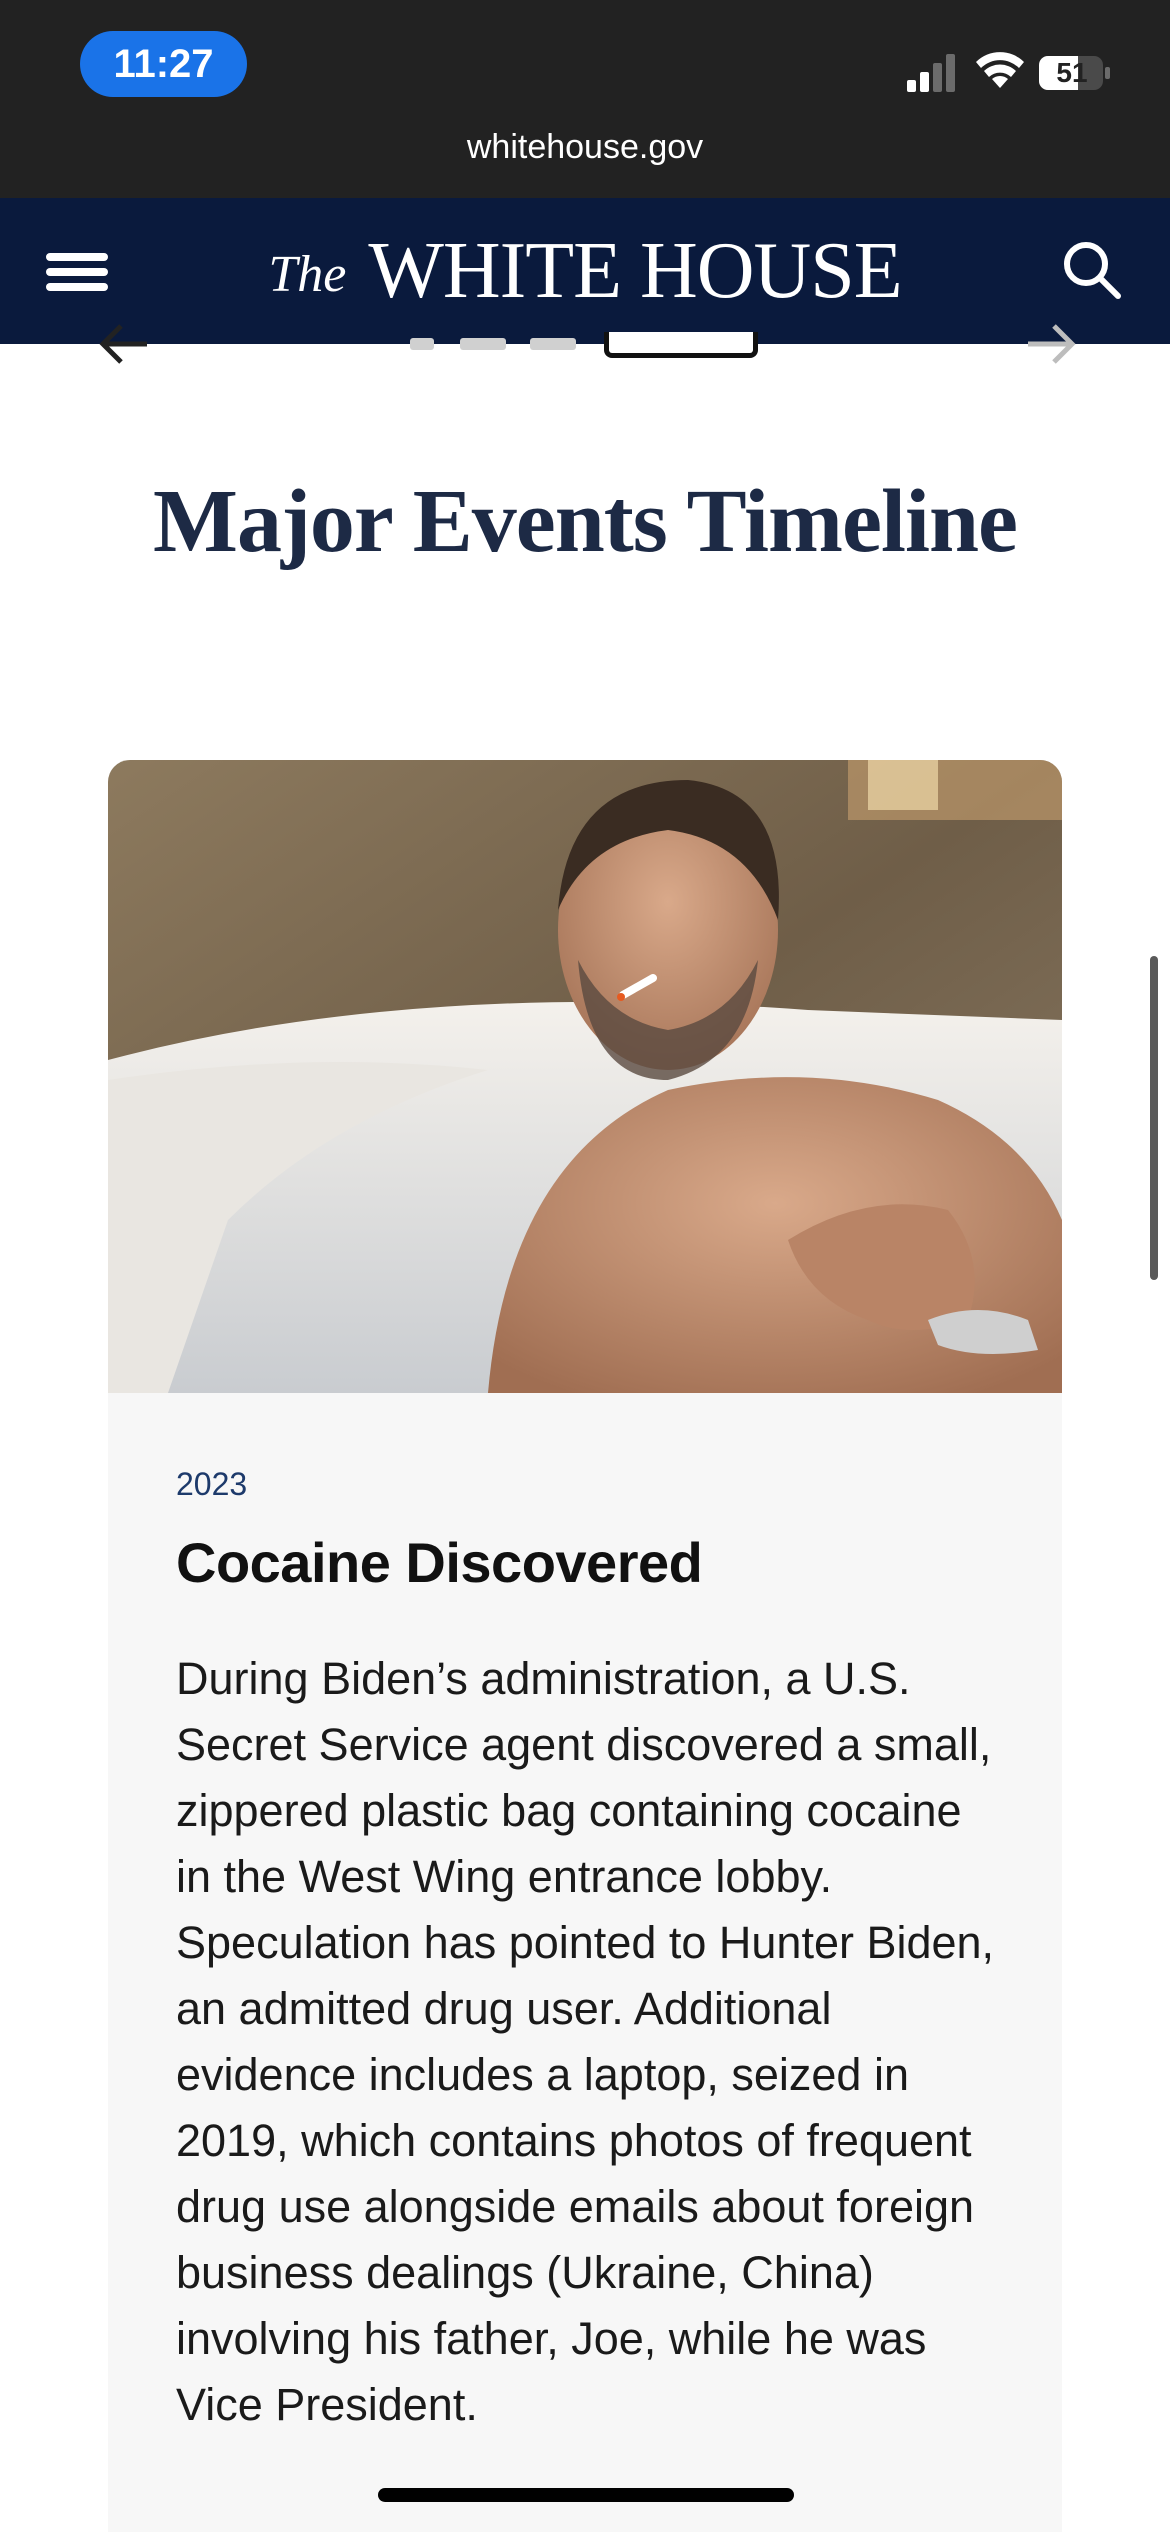  Describe the element at coordinates (1091, 269) in the screenshot. I see `search-icon` at that location.